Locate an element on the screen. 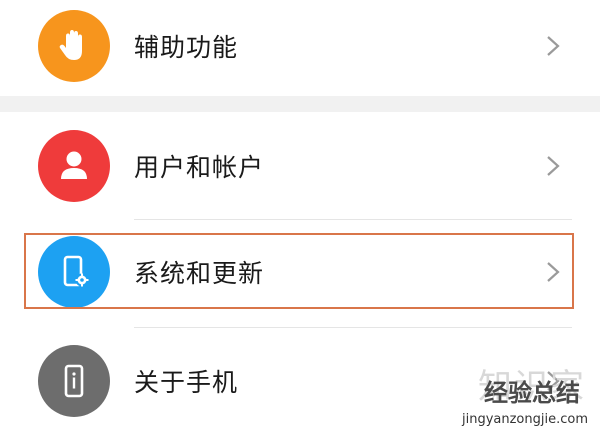  settings-item-label: 辅助功能 is located at coordinates (186, 47).